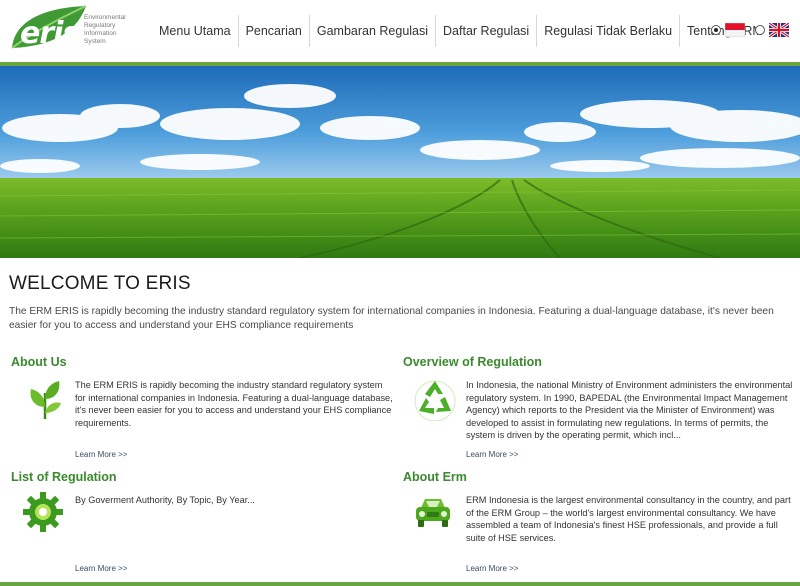 The height and width of the screenshot is (586, 800). What do you see at coordinates (400, 584) in the screenshot?
I see `footer-divider` at bounding box center [400, 584].